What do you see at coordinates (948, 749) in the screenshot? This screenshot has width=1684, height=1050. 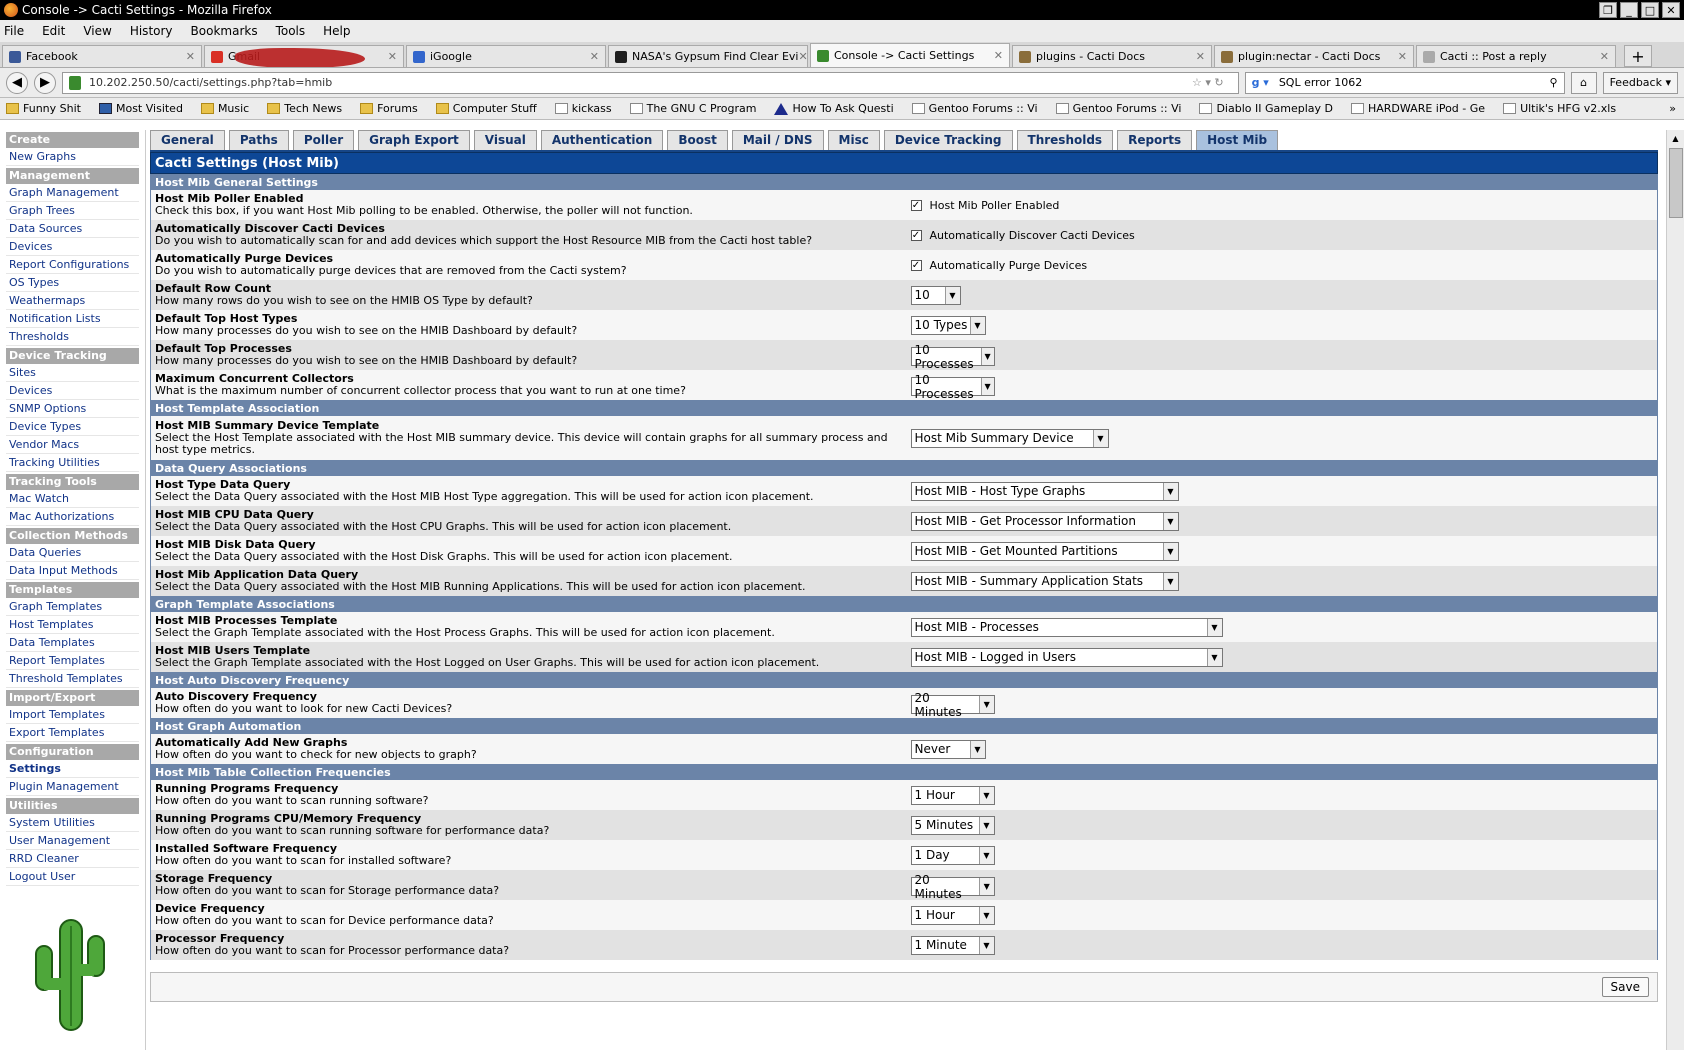 I see `select-automatically-add-new-graphs: Never ▼` at bounding box center [948, 749].